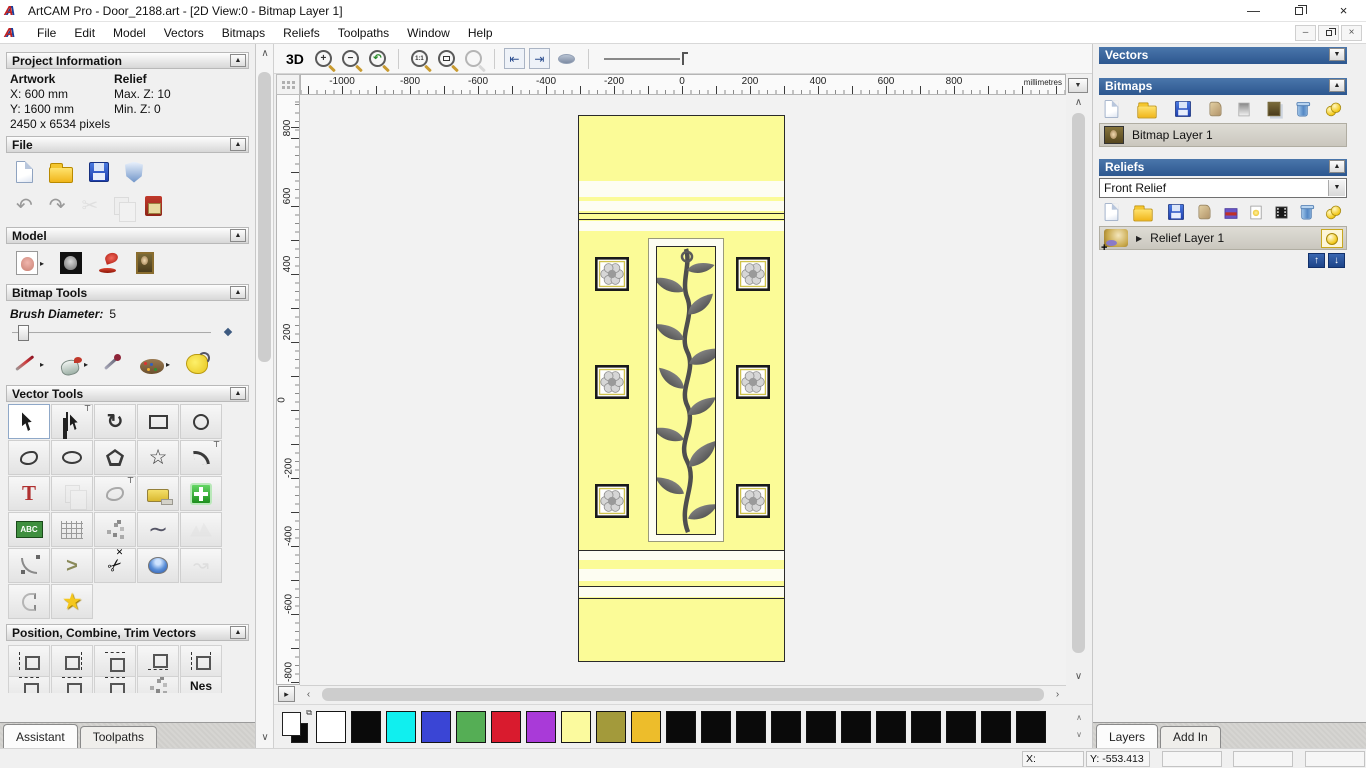 This screenshot has width=1366, height=768. What do you see at coordinates (238, 60) in the screenshot?
I see `collapse-project-info-icon: ▲` at bounding box center [238, 60].